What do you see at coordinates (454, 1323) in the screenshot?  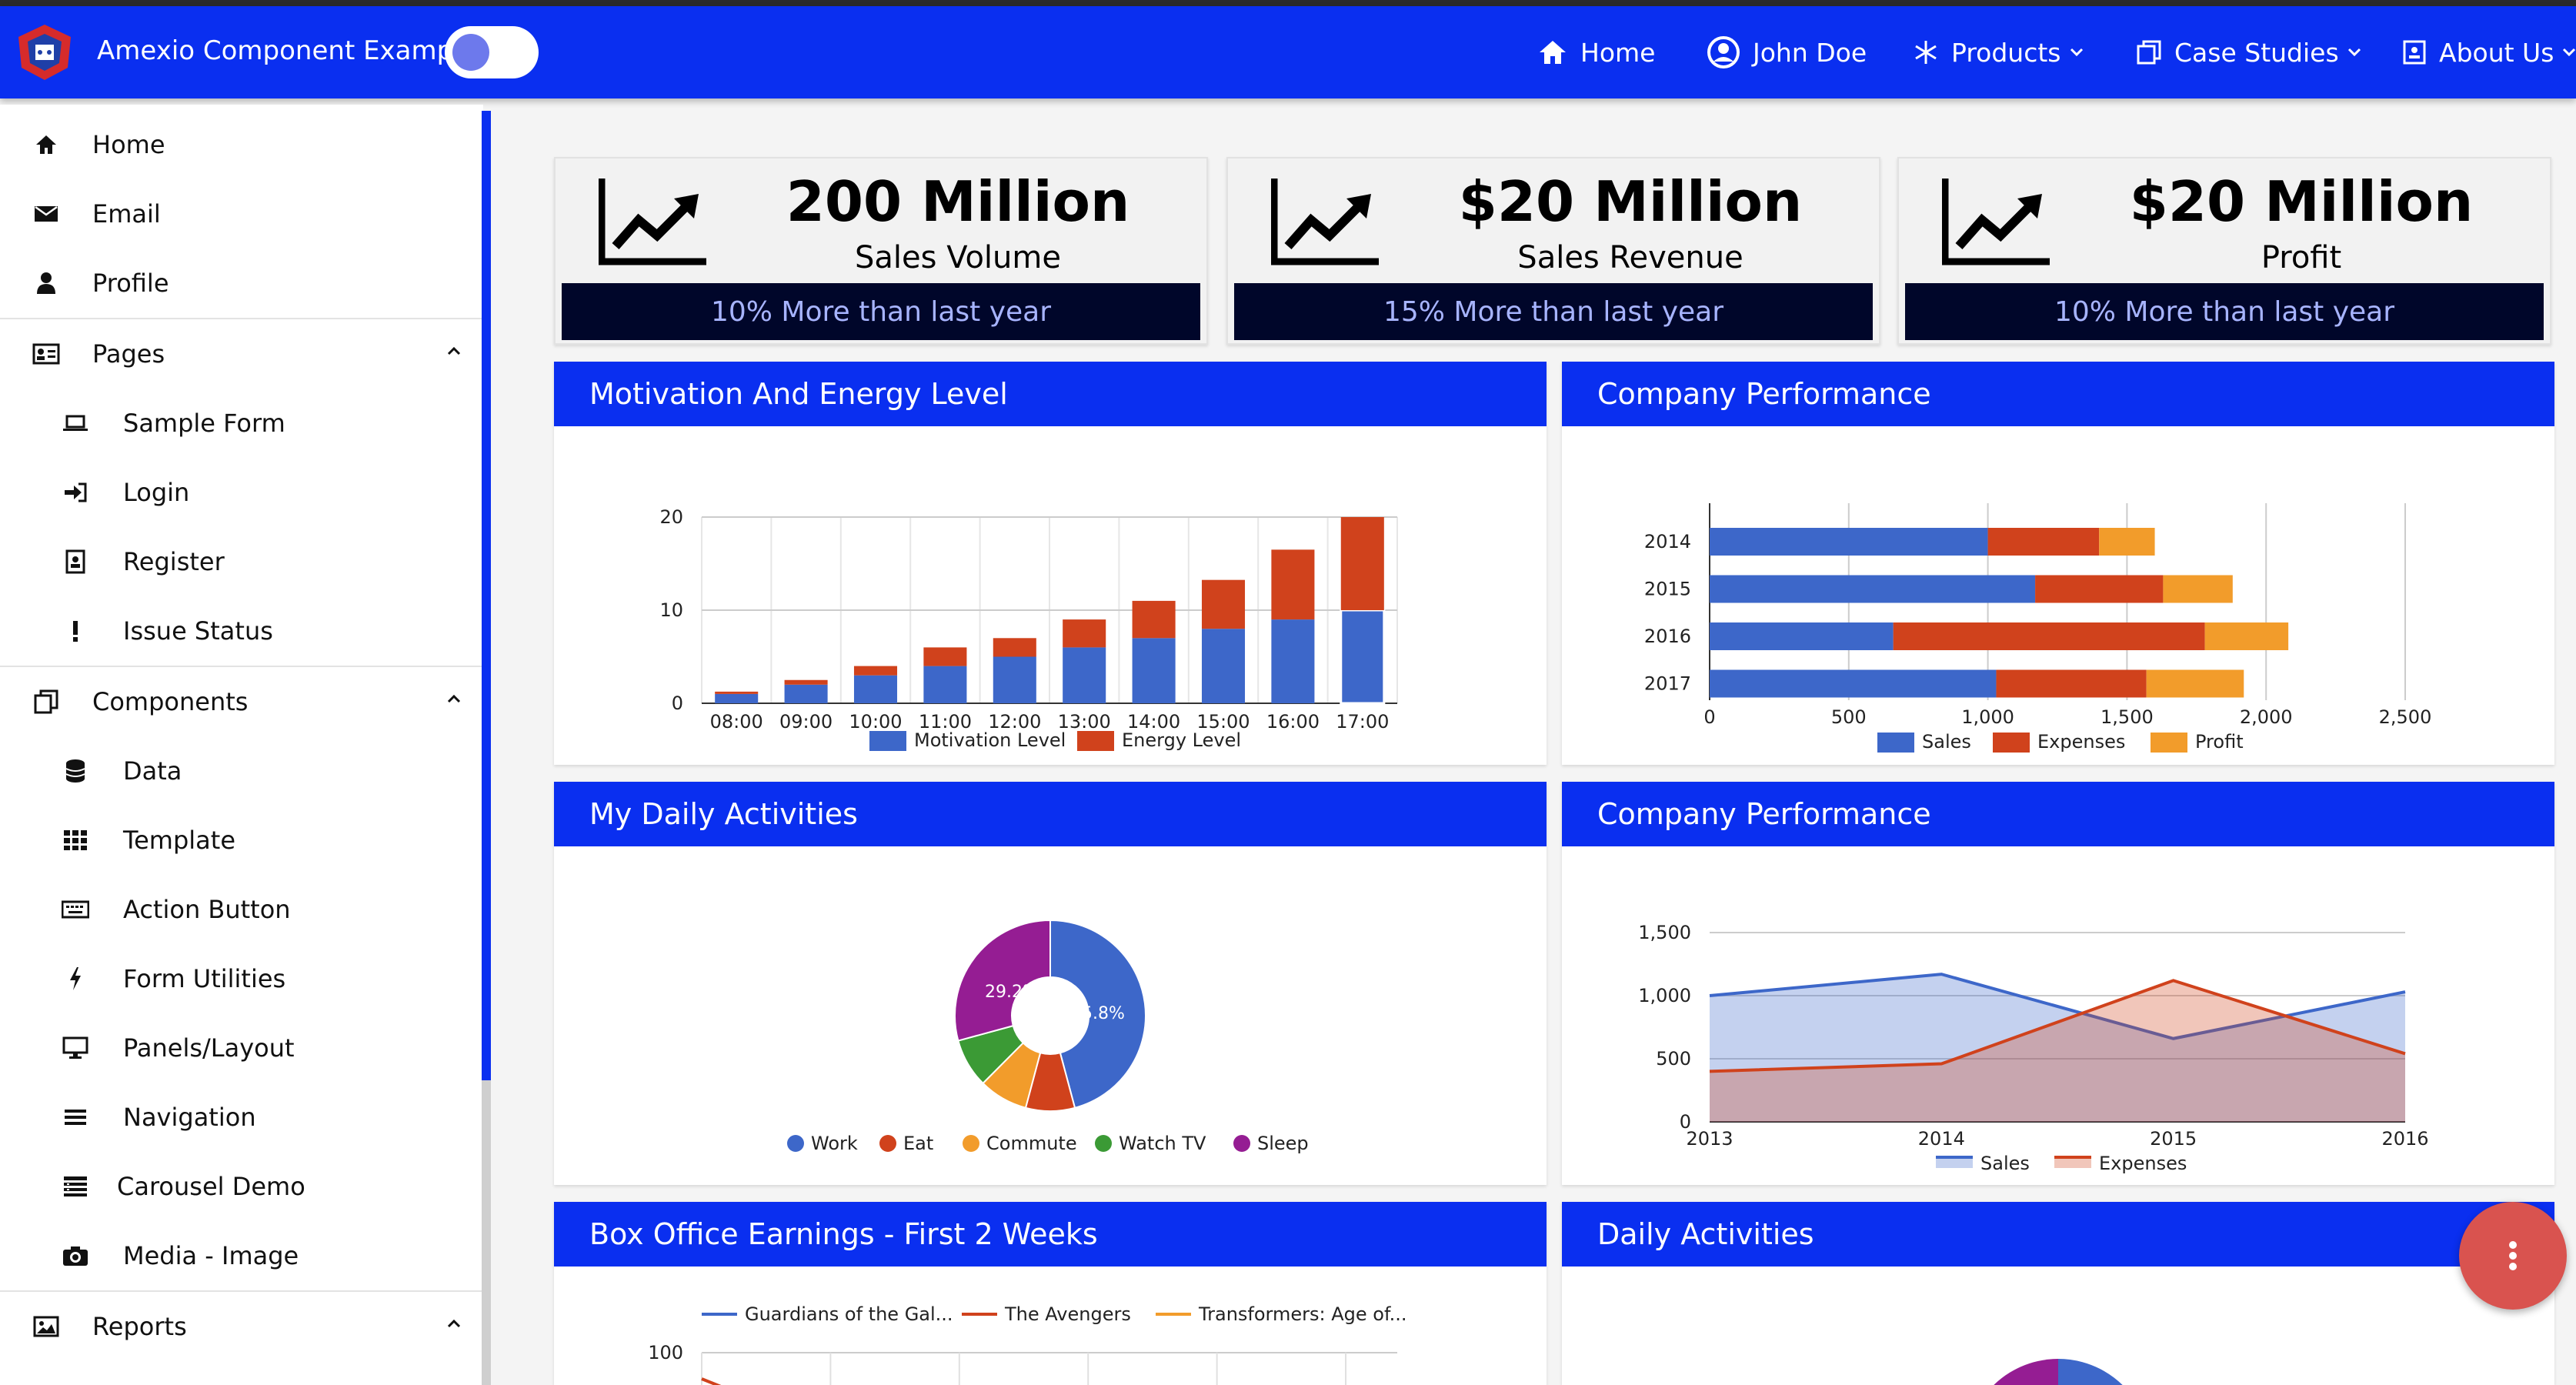 I see `chevron-up-icon` at bounding box center [454, 1323].